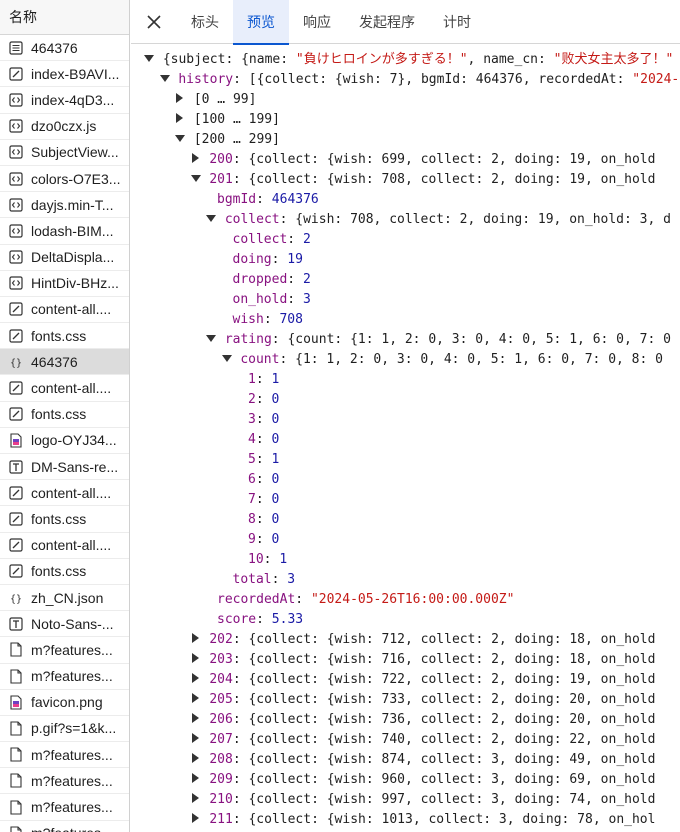  What do you see at coordinates (405, 120) in the screenshot?
I see `json-tree-line: [100 … 199]` at bounding box center [405, 120].